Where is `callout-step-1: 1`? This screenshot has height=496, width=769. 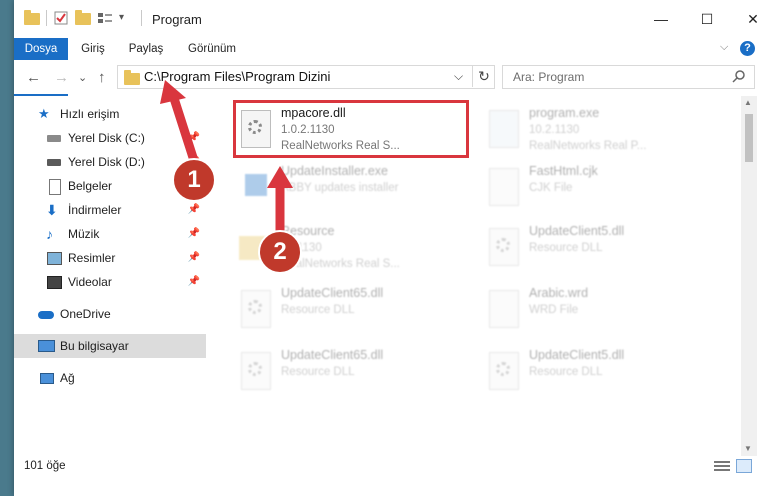 callout-step-1: 1 is located at coordinates (194, 180).